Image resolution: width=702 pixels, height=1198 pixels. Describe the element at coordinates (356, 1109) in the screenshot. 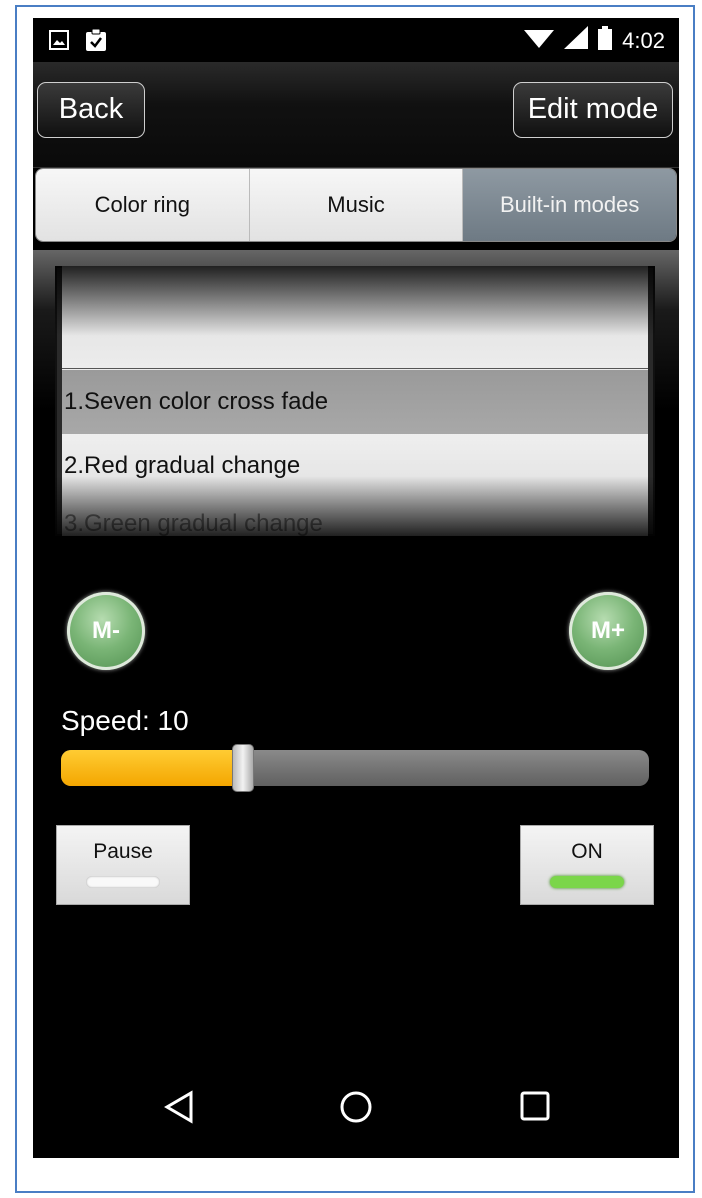

I see `home-circle-icon` at that location.